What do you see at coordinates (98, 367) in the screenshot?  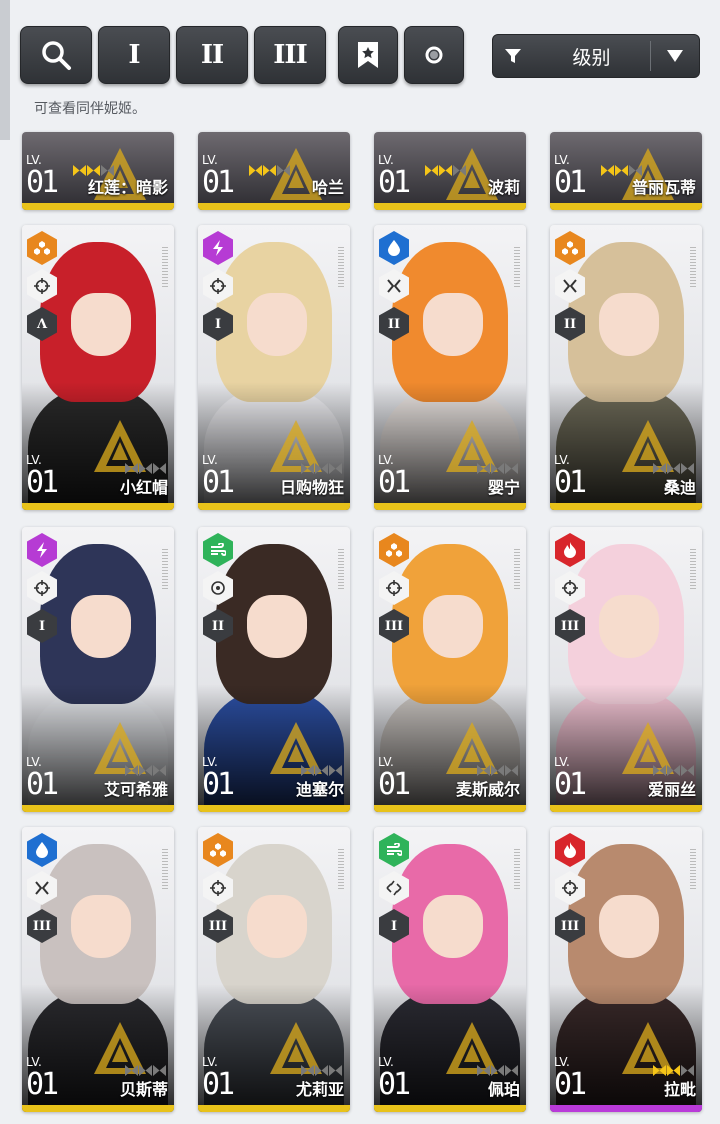 I see `nikke-card: Λ LV. 01 小红帽` at bounding box center [98, 367].